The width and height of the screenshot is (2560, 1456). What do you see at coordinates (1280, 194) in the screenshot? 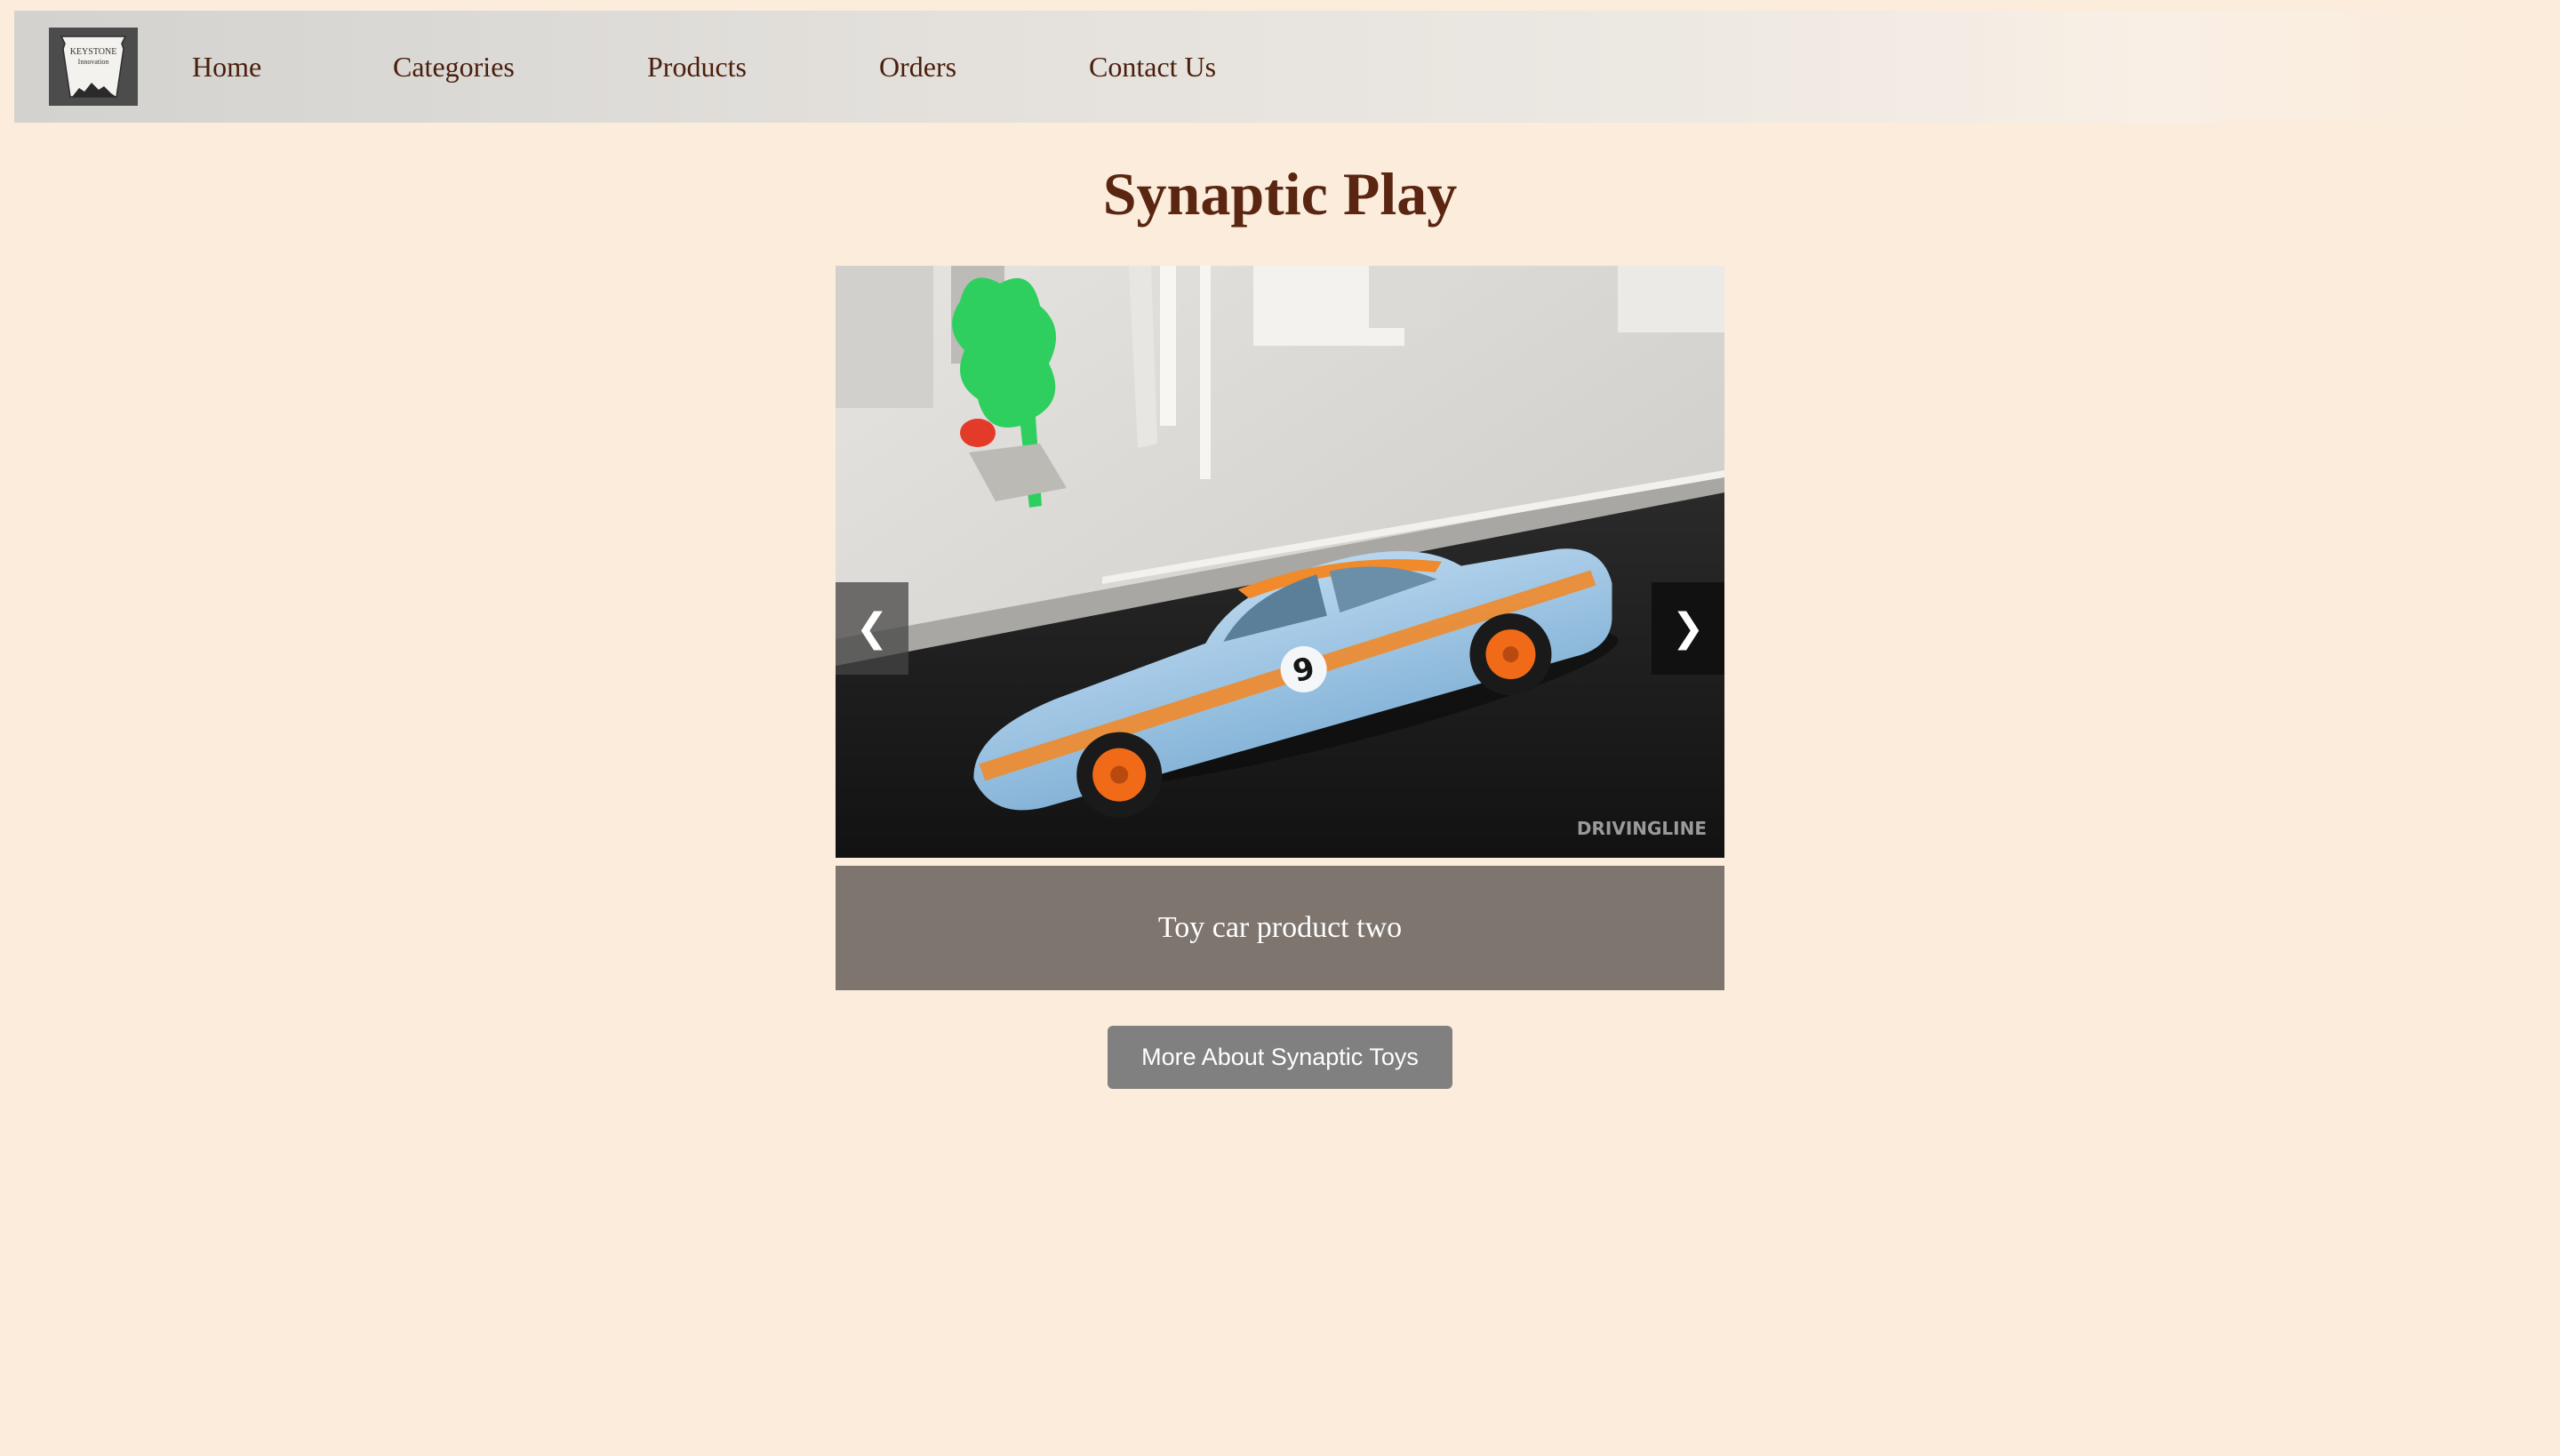
I see `page-title: Synaptic Play` at bounding box center [1280, 194].